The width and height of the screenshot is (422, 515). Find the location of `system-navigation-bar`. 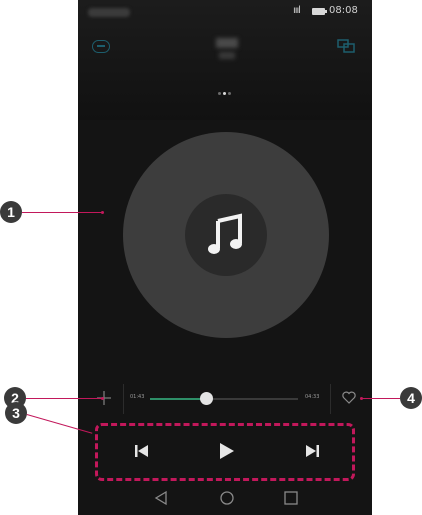

system-navigation-bar is located at coordinates (225, 498).